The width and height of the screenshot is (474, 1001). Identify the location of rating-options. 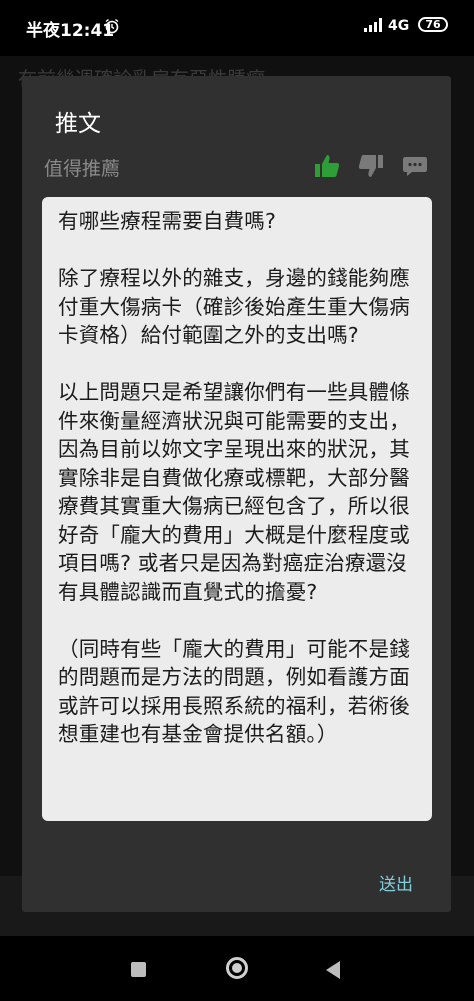
(371, 166).